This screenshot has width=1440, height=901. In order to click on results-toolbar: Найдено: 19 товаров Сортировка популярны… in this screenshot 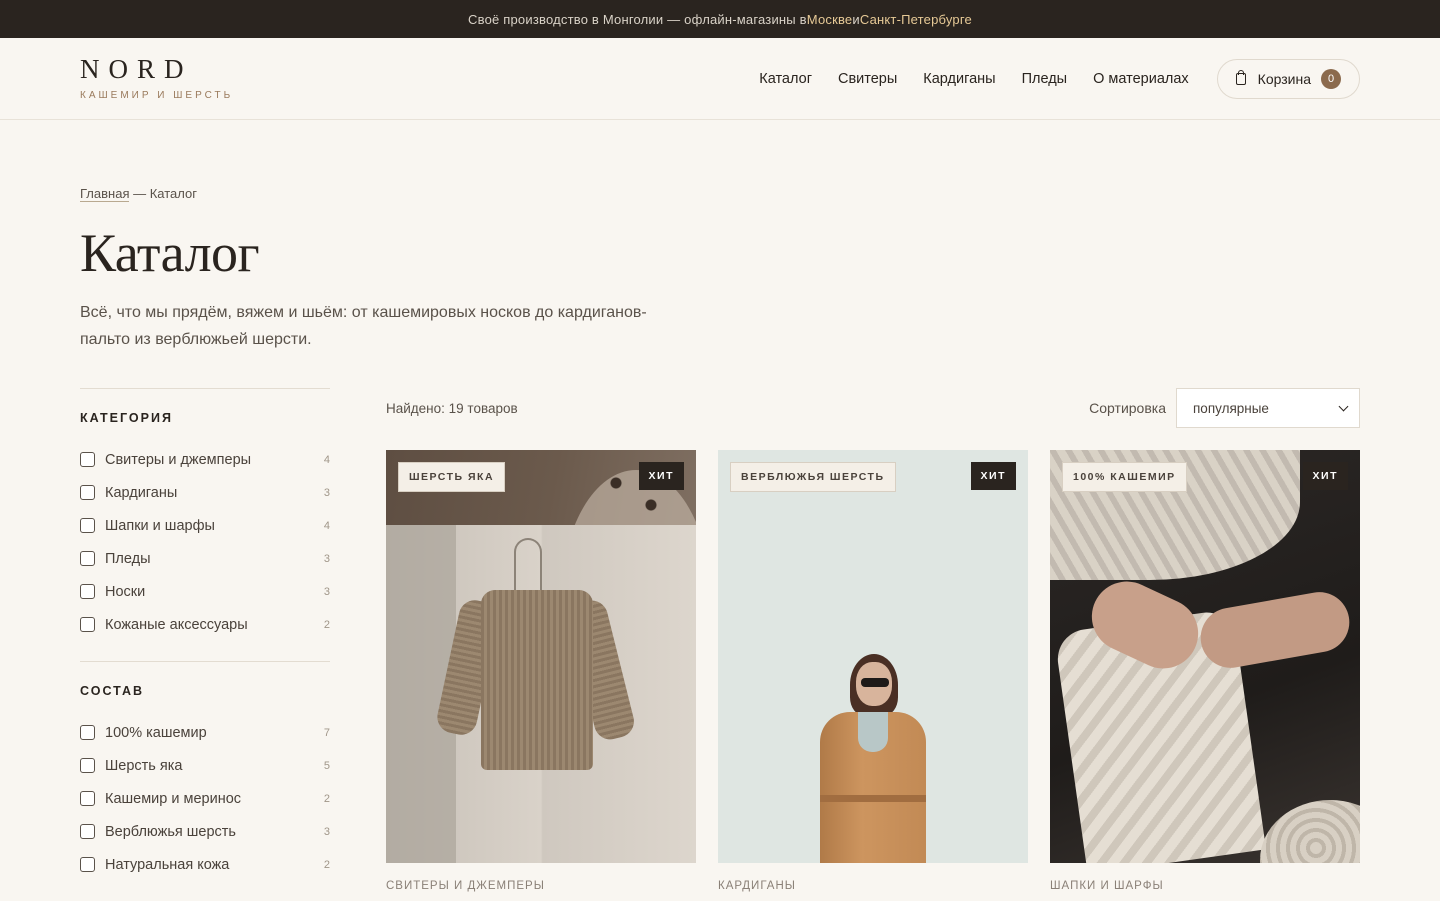, I will do `click(873, 408)`.